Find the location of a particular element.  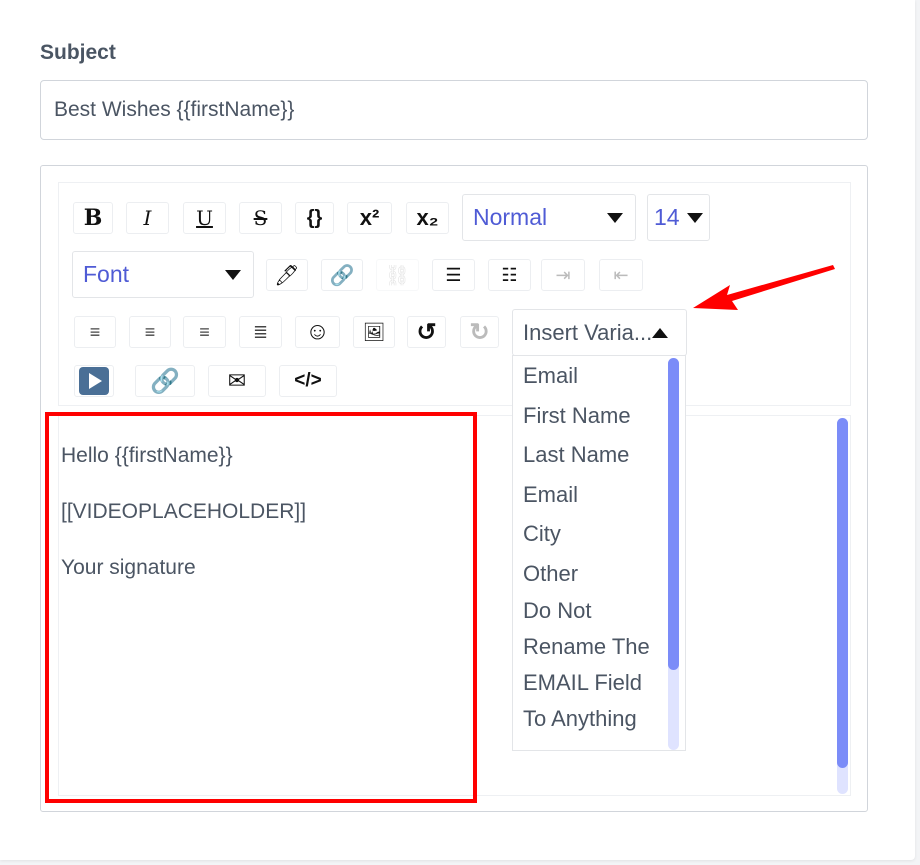

image-button: 🖼 is located at coordinates (374, 332).